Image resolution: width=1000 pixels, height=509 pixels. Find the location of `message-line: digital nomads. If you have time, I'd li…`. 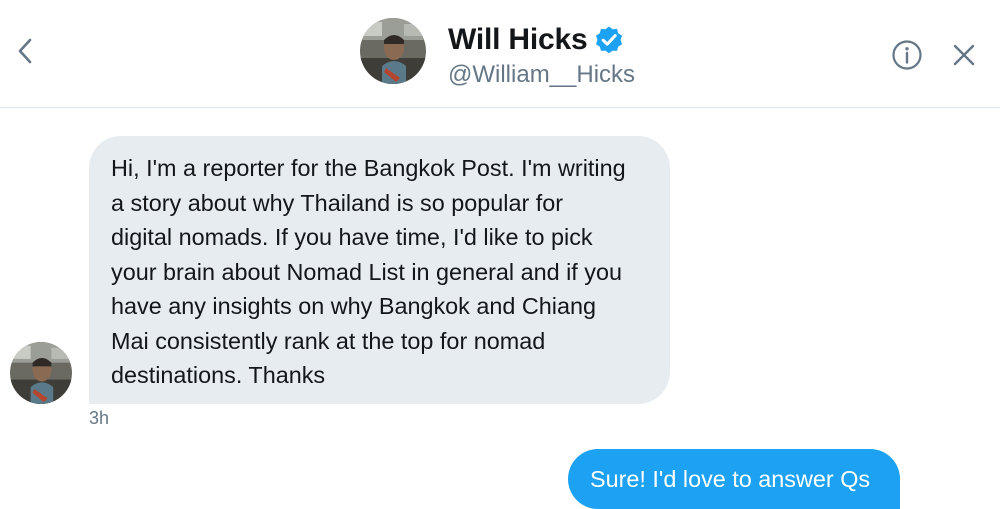

message-line: digital nomads. If you have time, I'd li… is located at coordinates (352, 237).